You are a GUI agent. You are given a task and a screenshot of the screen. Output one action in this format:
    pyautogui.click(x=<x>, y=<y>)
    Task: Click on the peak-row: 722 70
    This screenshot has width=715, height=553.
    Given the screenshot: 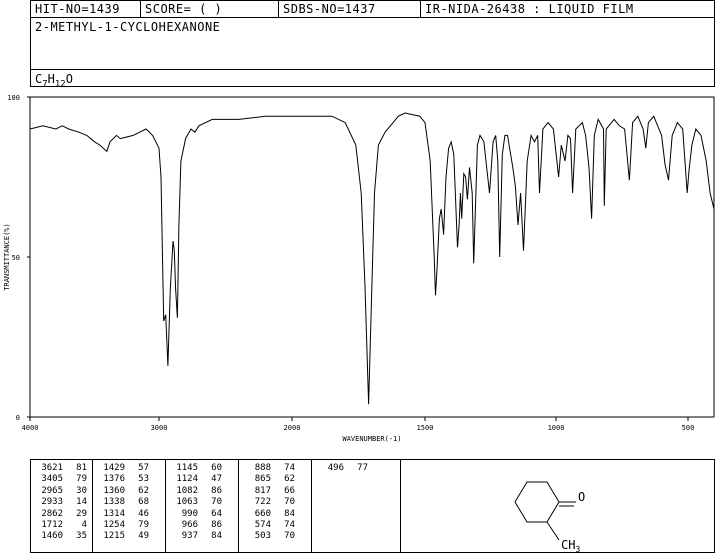 What is the action you would take?
    pyautogui.click(x=275, y=502)
    